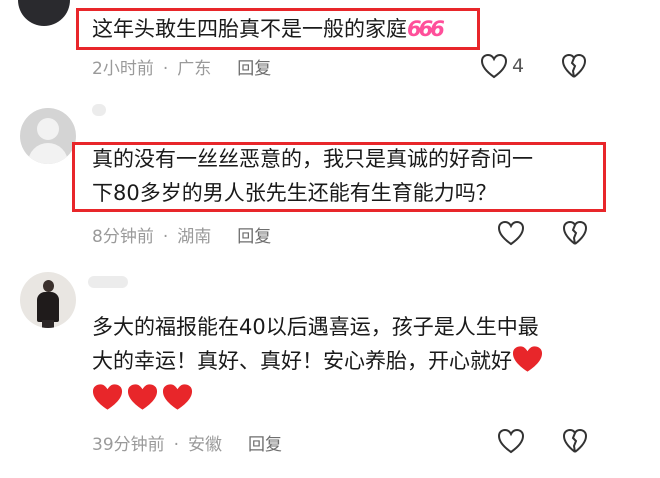  What do you see at coordinates (315, 327) in the screenshot?
I see `comment-text-line: 多大的福报能在40以后遇喜运，孩子是人生中最` at bounding box center [315, 327].